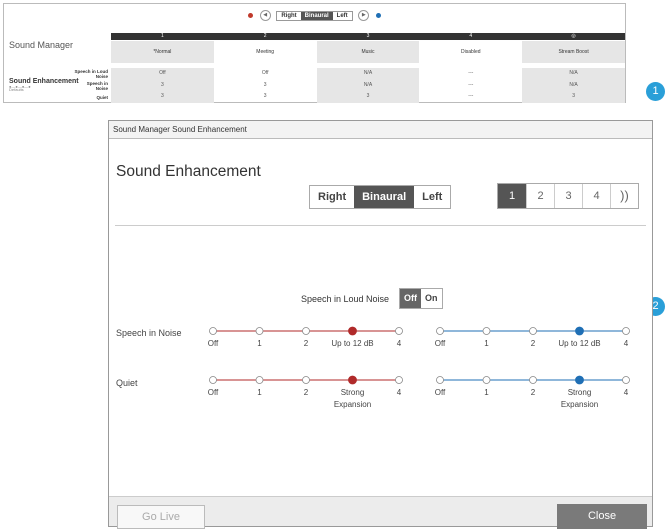 This screenshot has height=529, width=672. Describe the element at coordinates (470, 52) in the screenshot. I see `program-name: Disabled` at that location.